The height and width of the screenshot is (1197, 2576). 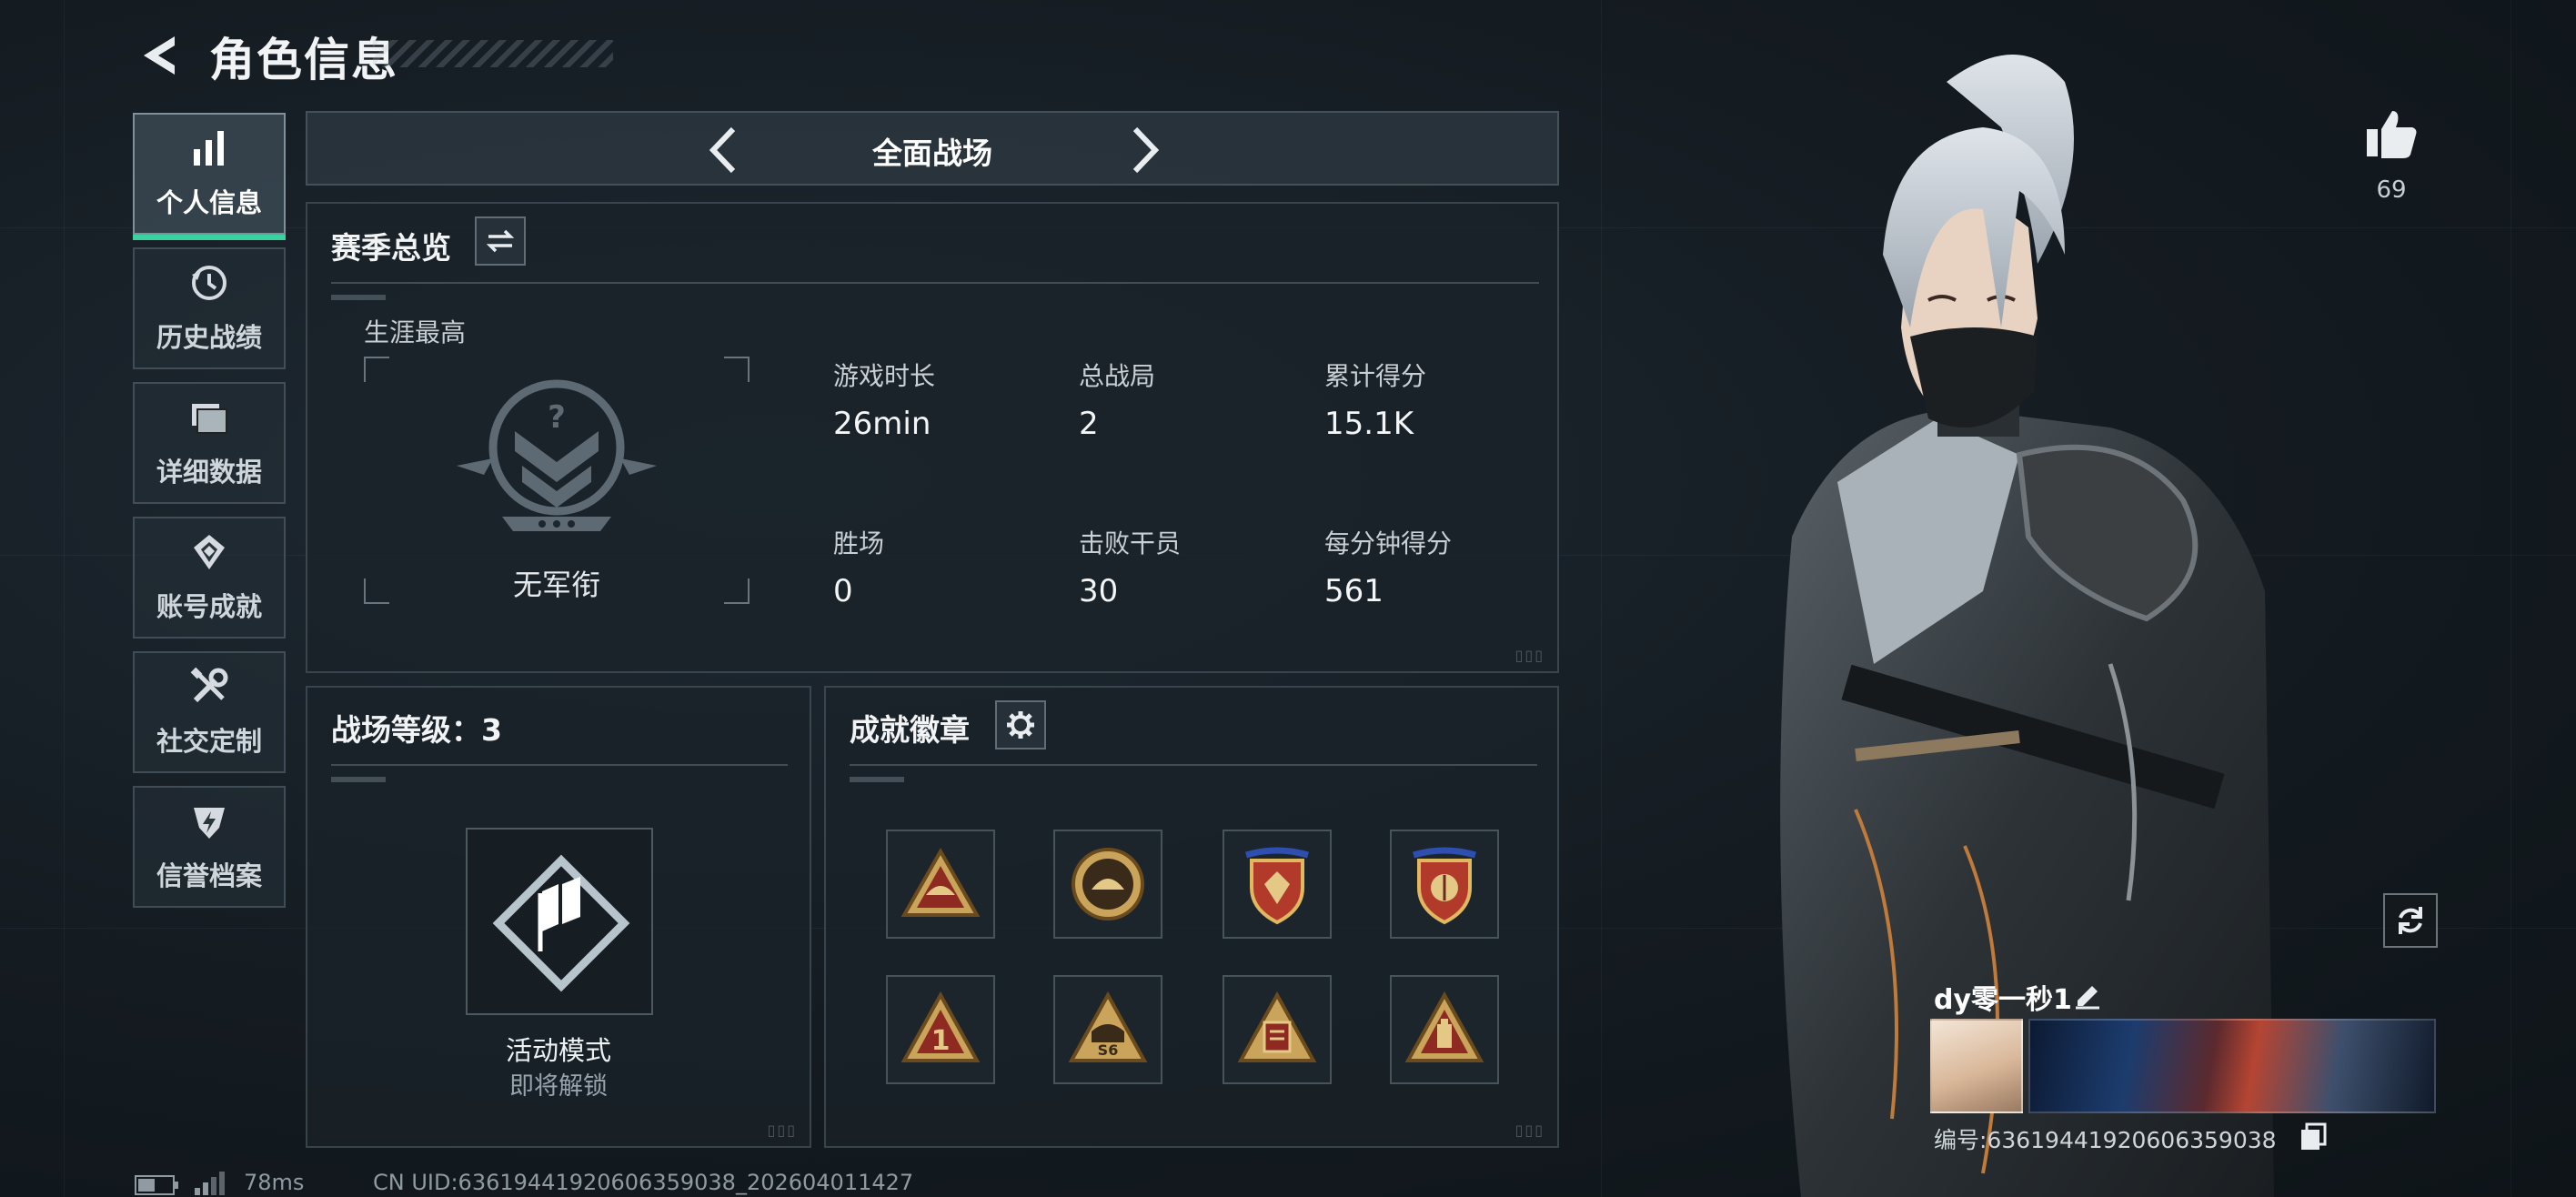 I want to click on page-title: 角色信息, so click(x=303, y=60).